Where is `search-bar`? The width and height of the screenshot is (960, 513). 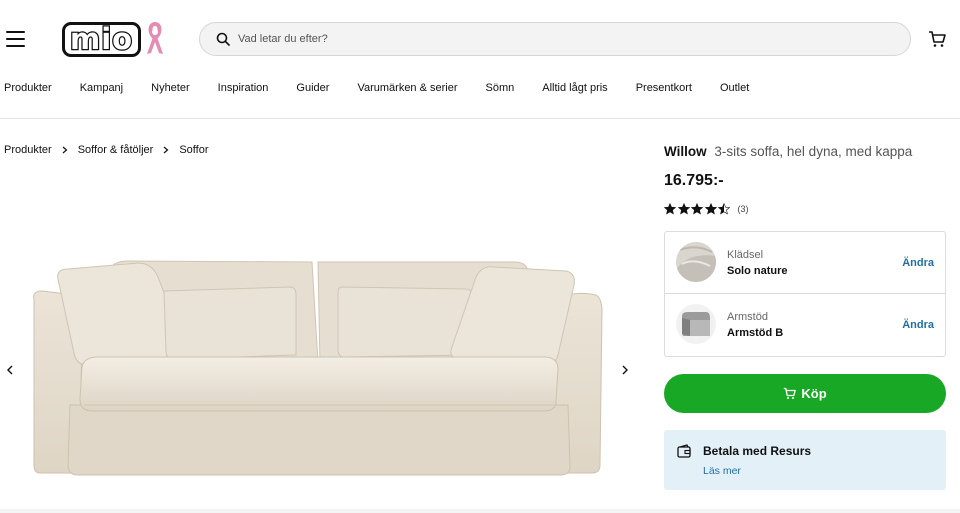
search-bar is located at coordinates (555, 39).